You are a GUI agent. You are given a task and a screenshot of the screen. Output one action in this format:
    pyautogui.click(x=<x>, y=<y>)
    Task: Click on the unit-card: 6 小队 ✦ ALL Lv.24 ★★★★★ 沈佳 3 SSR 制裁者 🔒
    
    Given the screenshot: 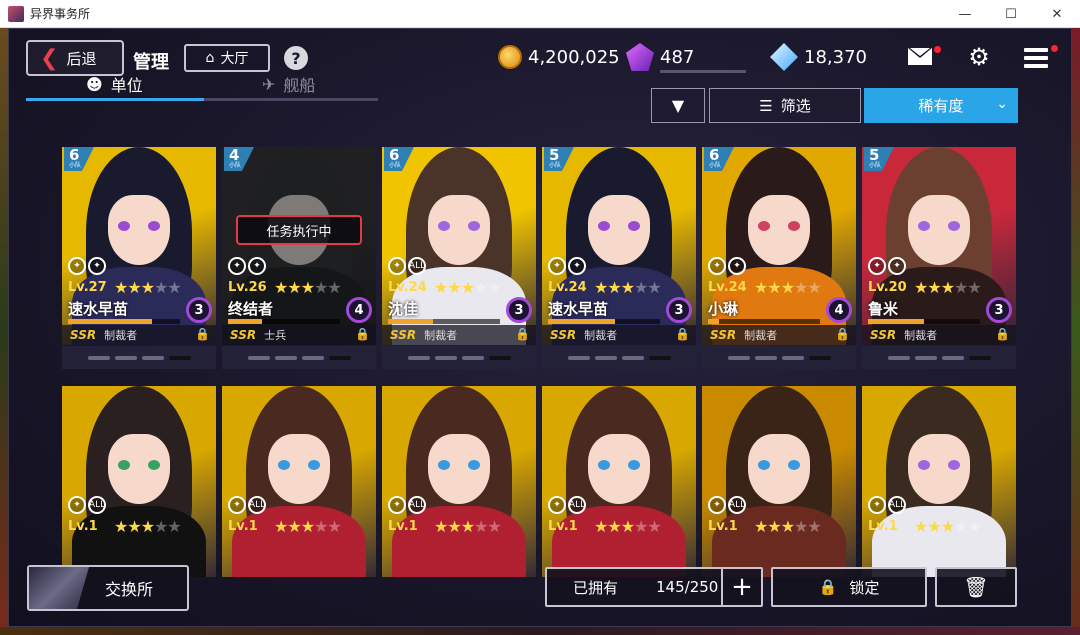 What is the action you would take?
    pyautogui.click(x=459, y=258)
    